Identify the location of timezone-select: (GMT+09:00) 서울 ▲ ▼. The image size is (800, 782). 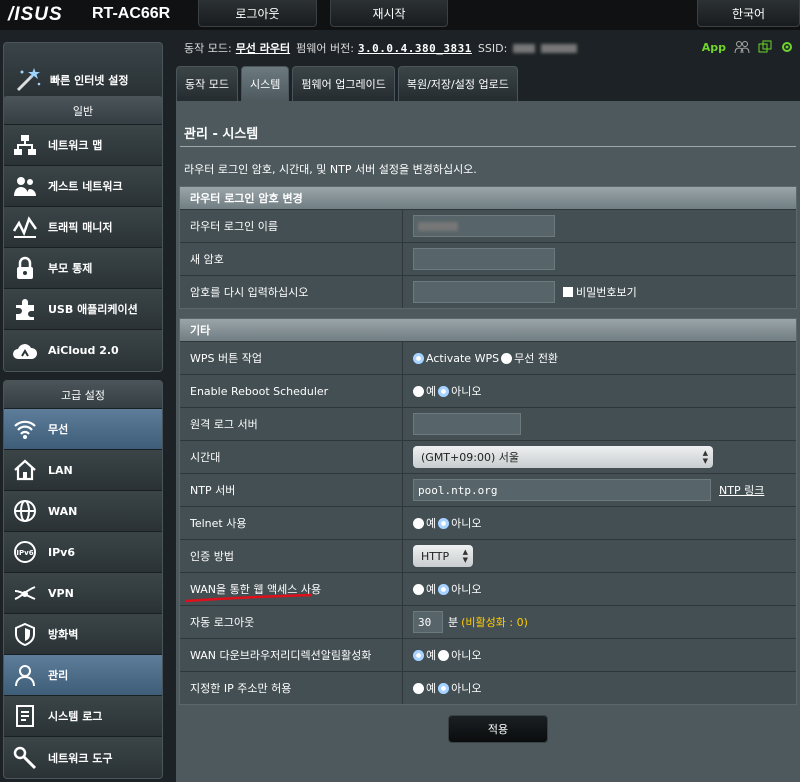
(563, 457).